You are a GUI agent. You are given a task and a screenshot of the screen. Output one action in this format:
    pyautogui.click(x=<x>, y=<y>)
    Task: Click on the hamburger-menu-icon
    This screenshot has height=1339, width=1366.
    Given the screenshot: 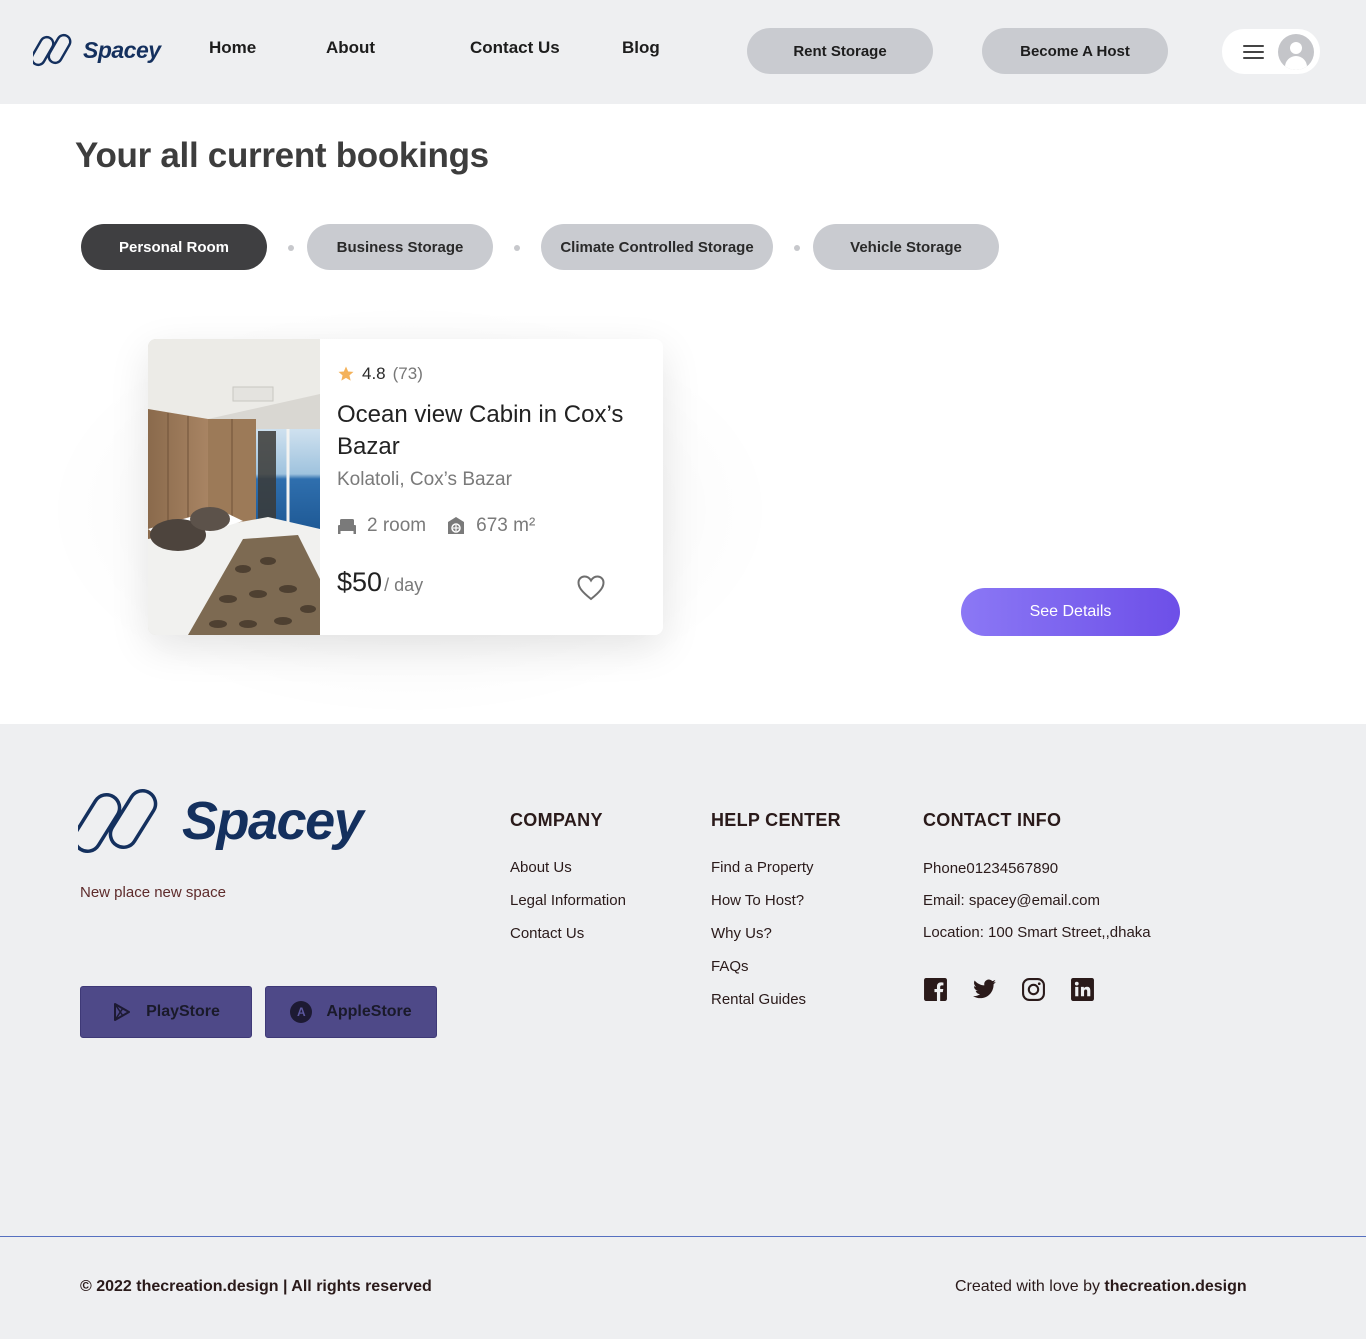 What is the action you would take?
    pyautogui.click(x=1253, y=51)
    